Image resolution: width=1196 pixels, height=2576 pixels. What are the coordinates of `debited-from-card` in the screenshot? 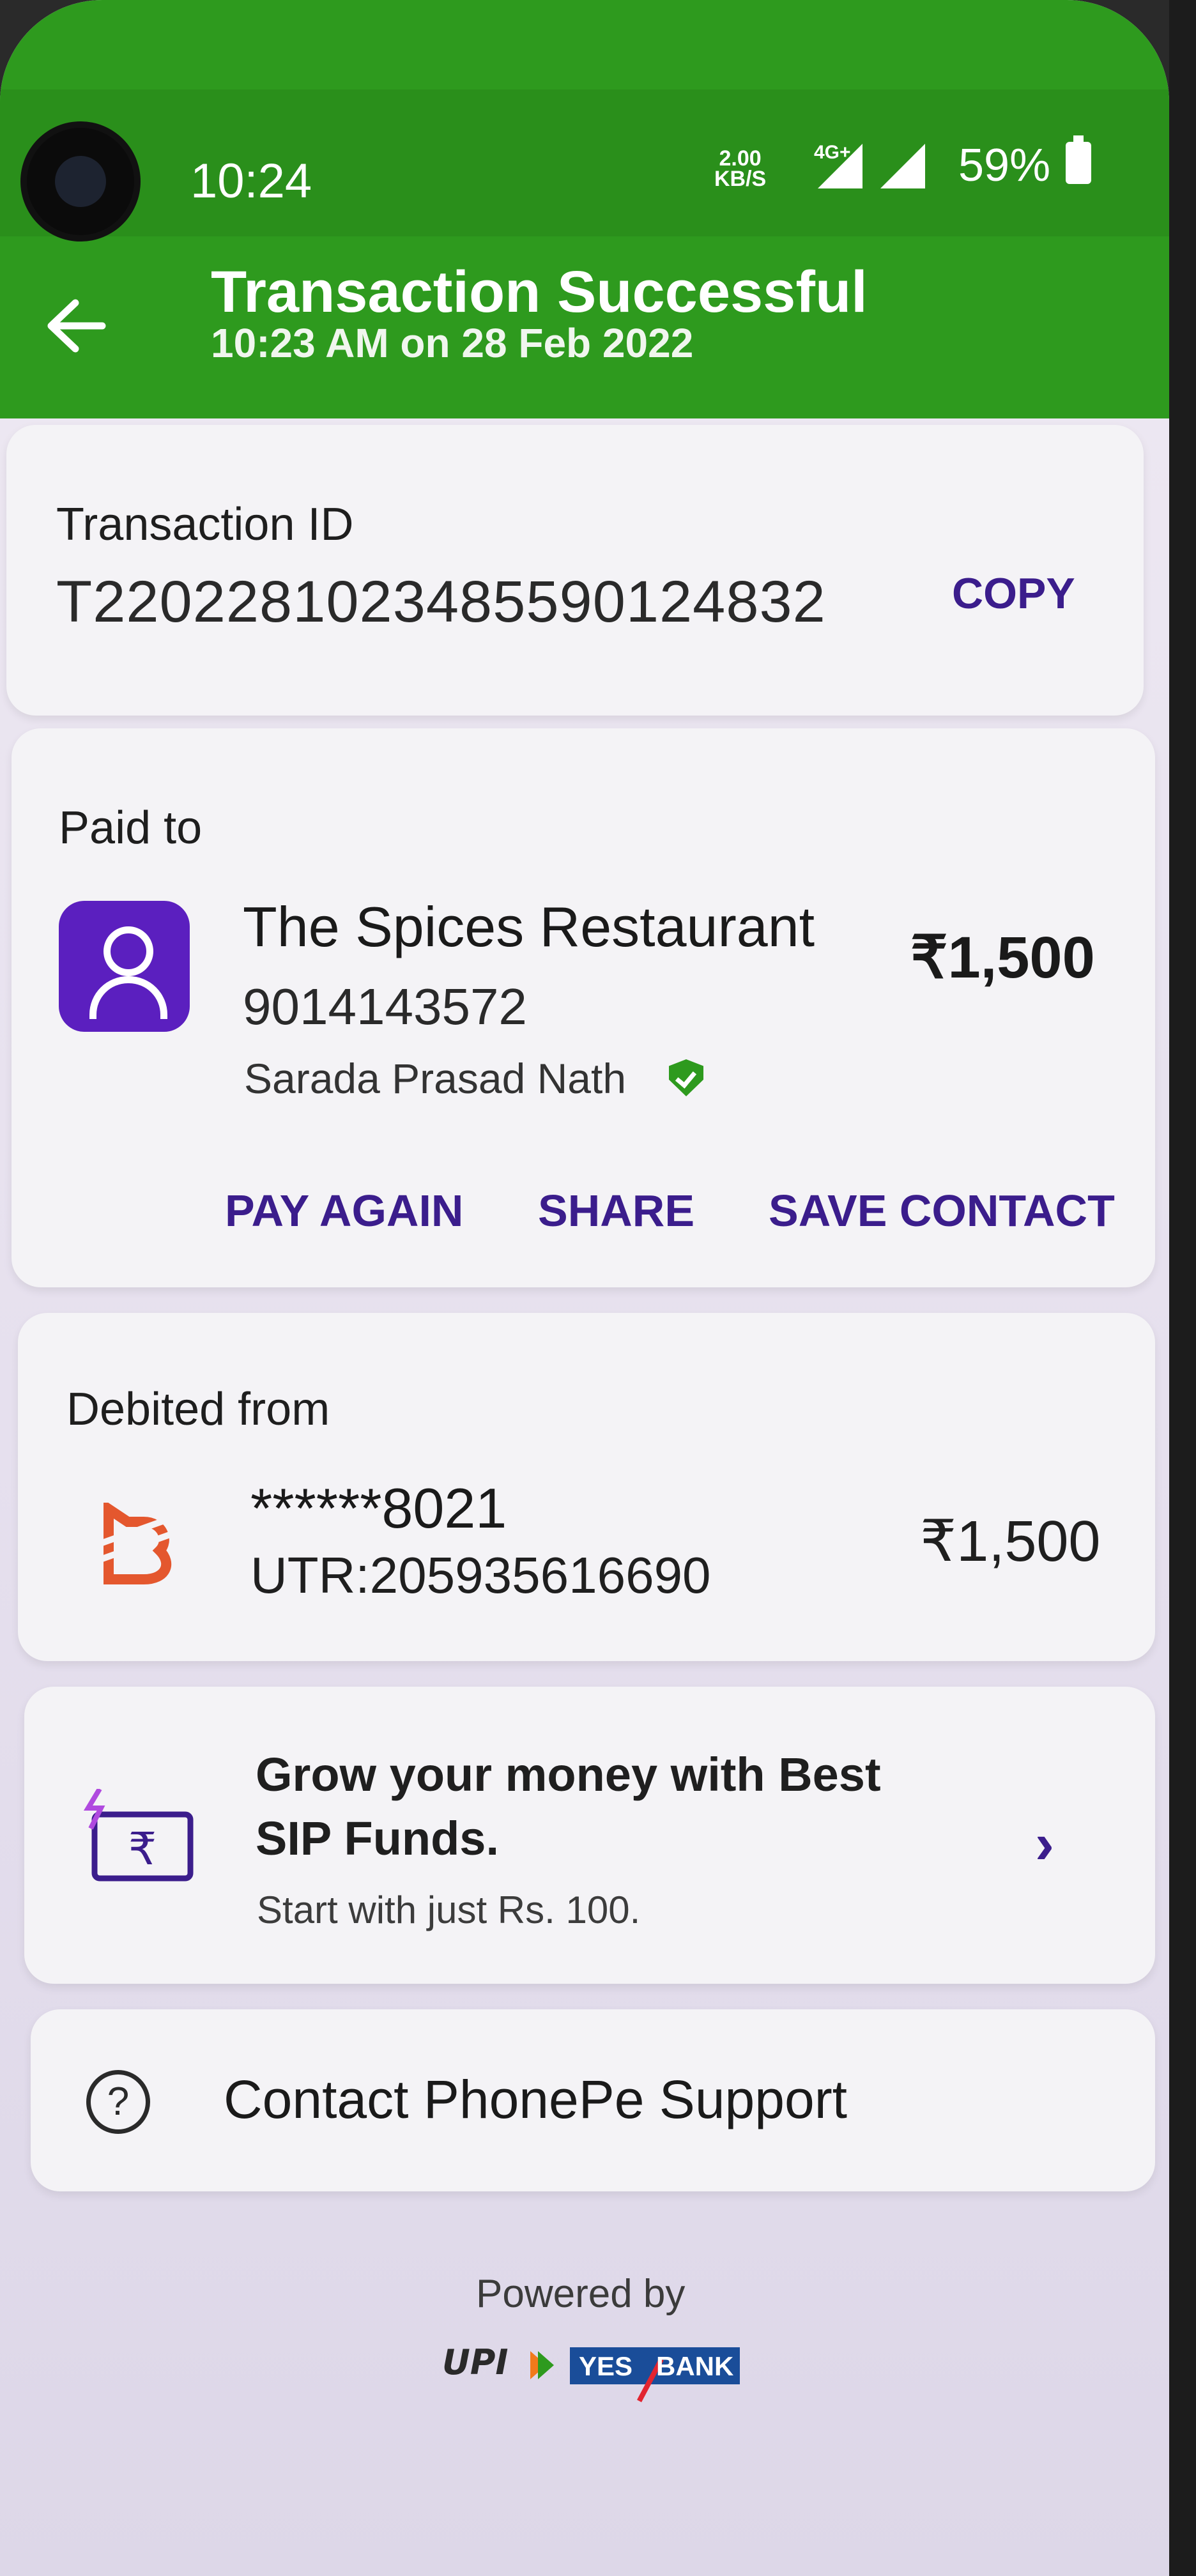 It's located at (586, 1487).